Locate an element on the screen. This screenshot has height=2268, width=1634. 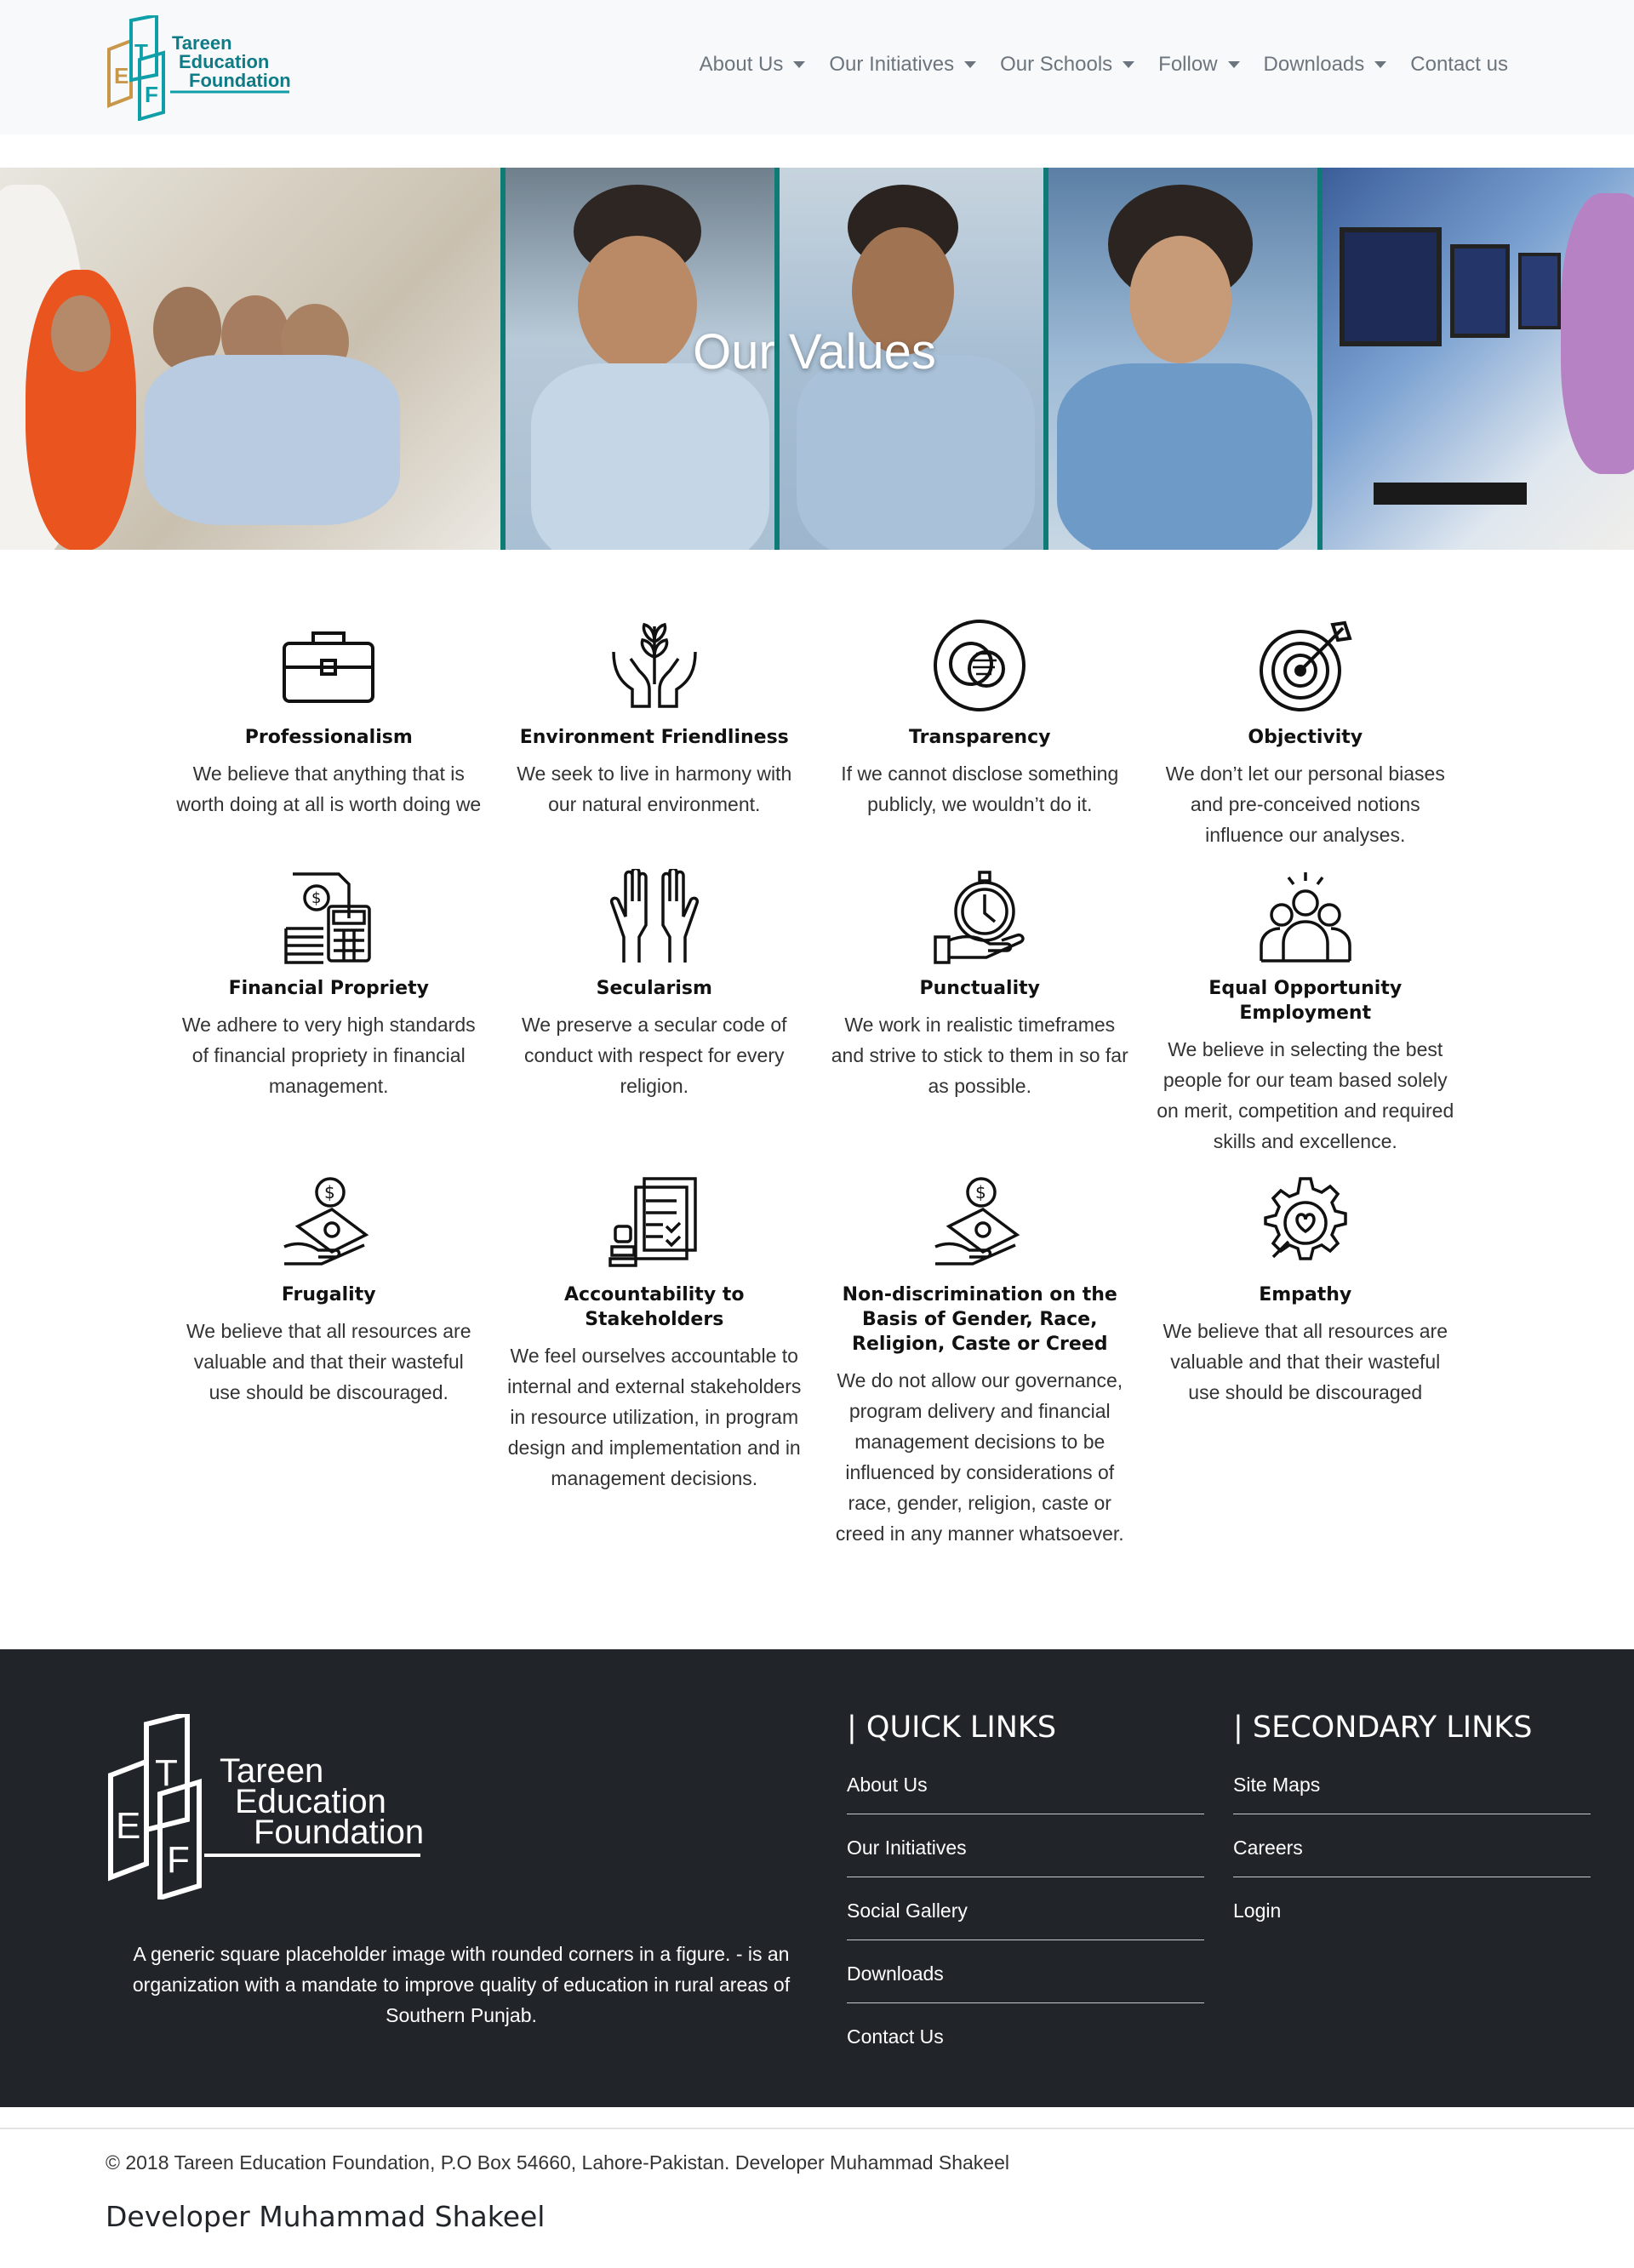
quick-links-title: | QUICK LINKS is located at coordinates (952, 1728).